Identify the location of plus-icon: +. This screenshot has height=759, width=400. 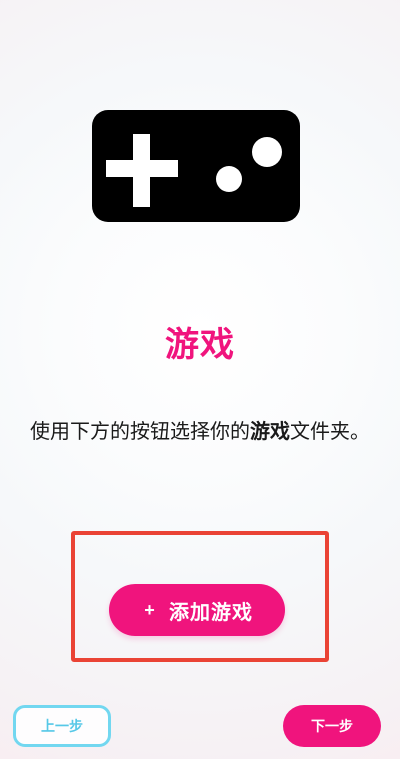
(150, 610).